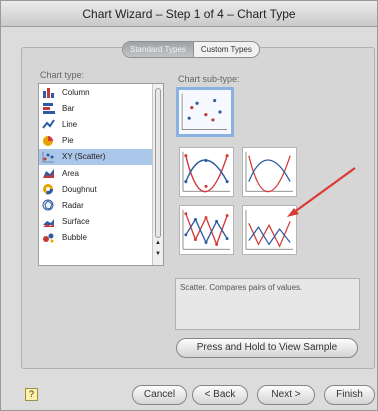 Image resolution: width=378 pixels, height=411 pixels. I want to click on chart-type-item-surface: Surface, so click(101, 222).